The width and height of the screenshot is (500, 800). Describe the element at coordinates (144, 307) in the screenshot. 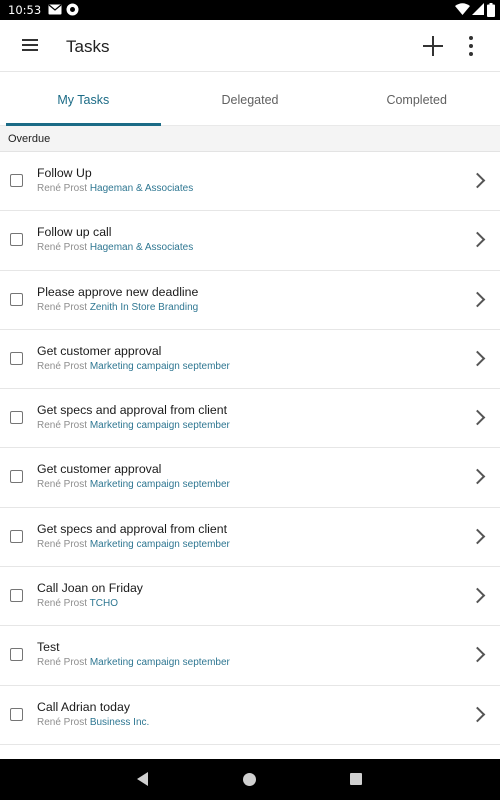

I see `task-project-link: Zenith In Store Branding` at that location.